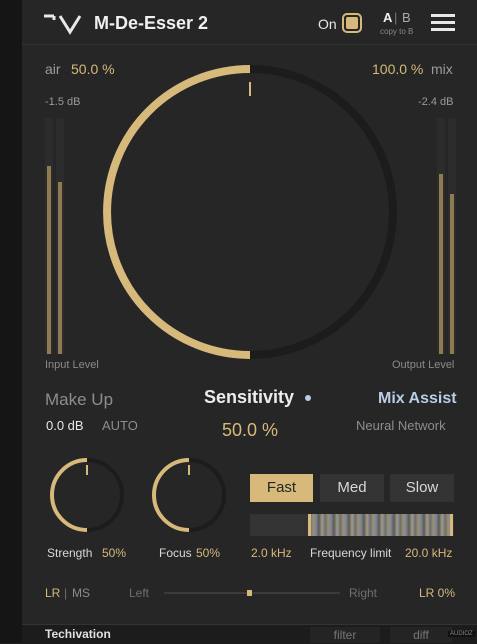 The width and height of the screenshot is (477, 644). What do you see at coordinates (417, 399) in the screenshot?
I see `mix-assist-button: Mix Assist` at bounding box center [417, 399].